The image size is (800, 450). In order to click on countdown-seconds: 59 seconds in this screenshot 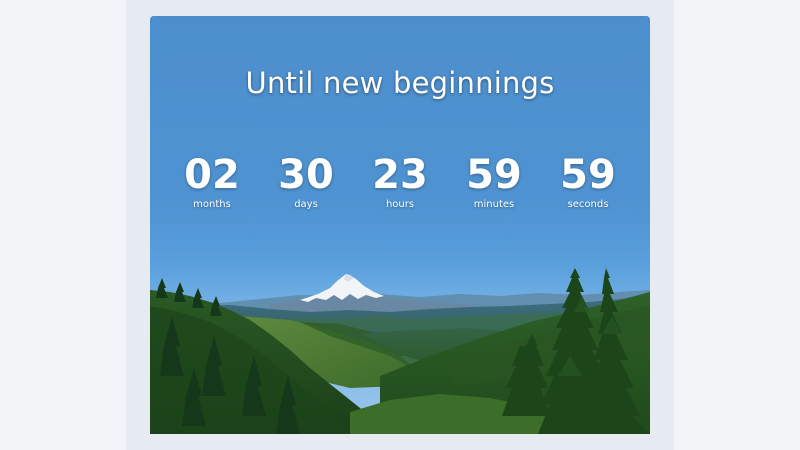, I will do `click(588, 185)`.